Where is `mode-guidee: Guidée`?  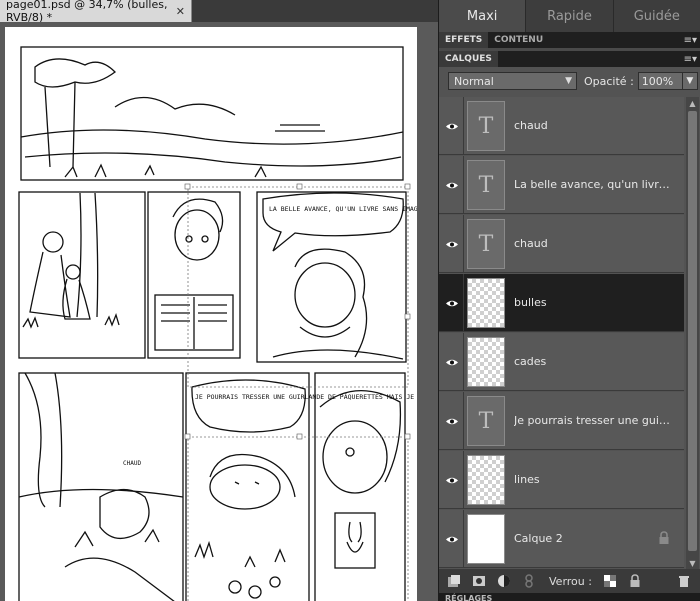
mode-guidee: Guidée is located at coordinates (657, 16).